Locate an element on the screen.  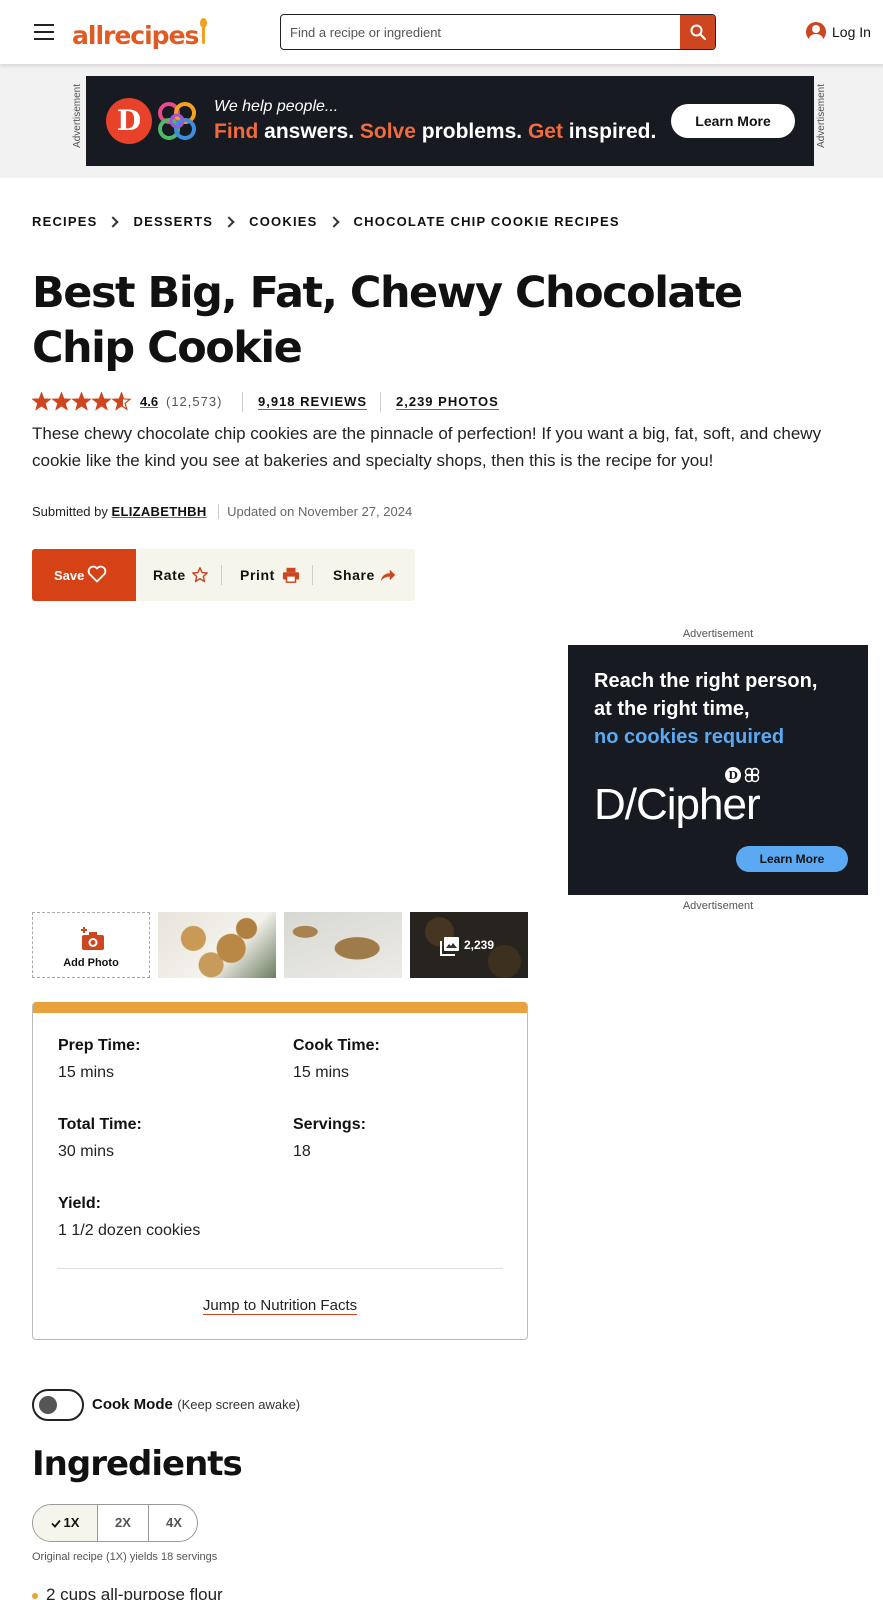
ad-word-answers: answers. is located at coordinates (309, 131).